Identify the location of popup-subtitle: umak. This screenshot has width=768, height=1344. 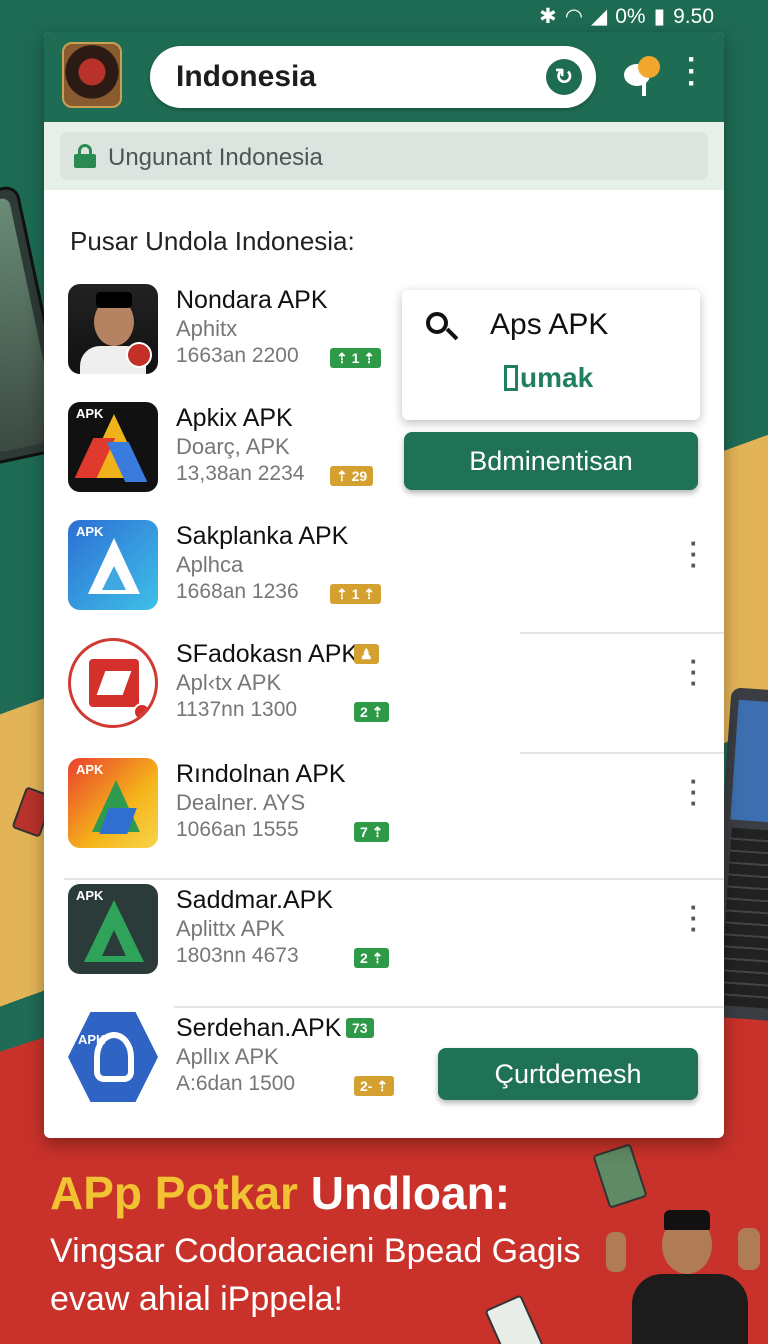
(548, 378).